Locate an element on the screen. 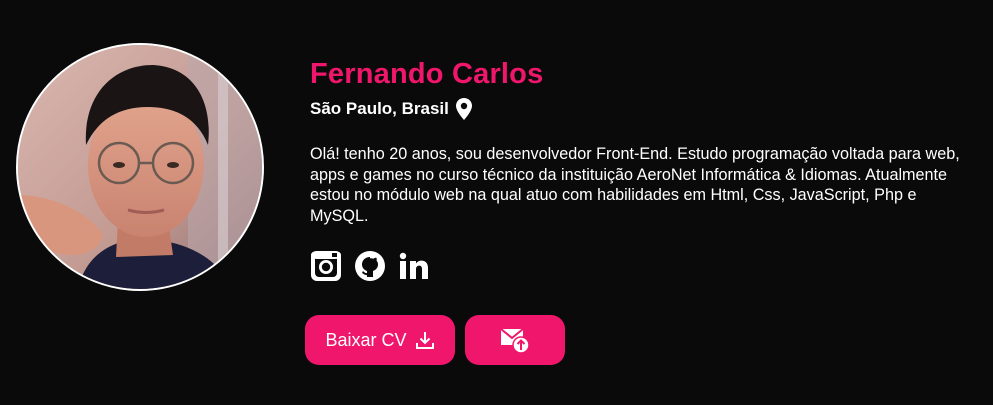 Image resolution: width=993 pixels, height=405 pixels. location-row: São Paulo, Brasil is located at coordinates (645, 109).